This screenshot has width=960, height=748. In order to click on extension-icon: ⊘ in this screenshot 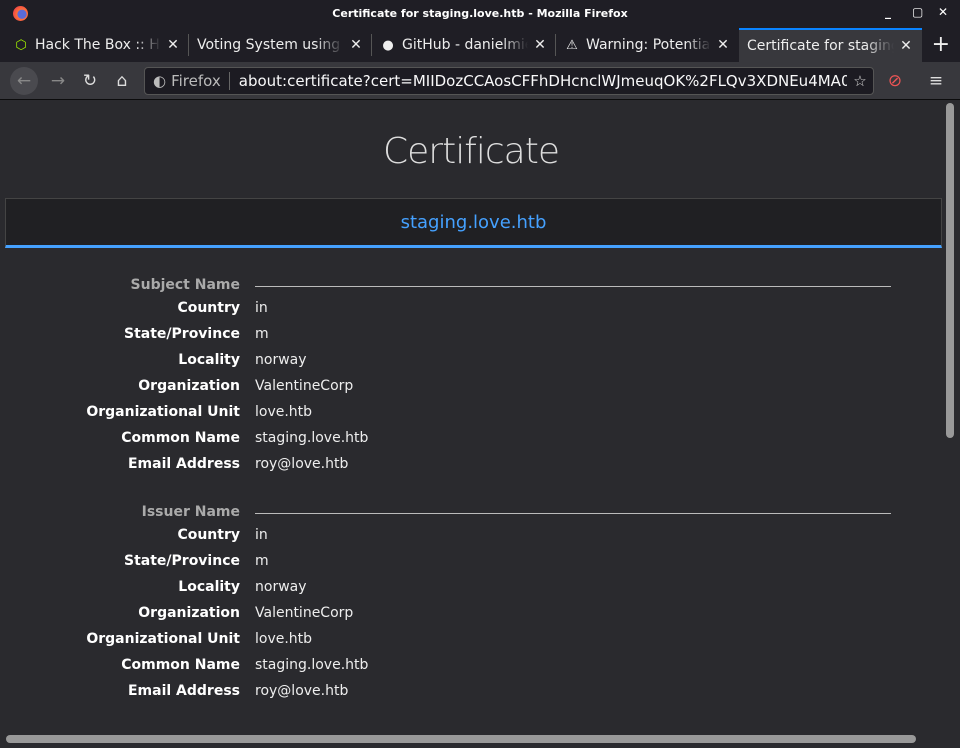, I will do `click(895, 81)`.